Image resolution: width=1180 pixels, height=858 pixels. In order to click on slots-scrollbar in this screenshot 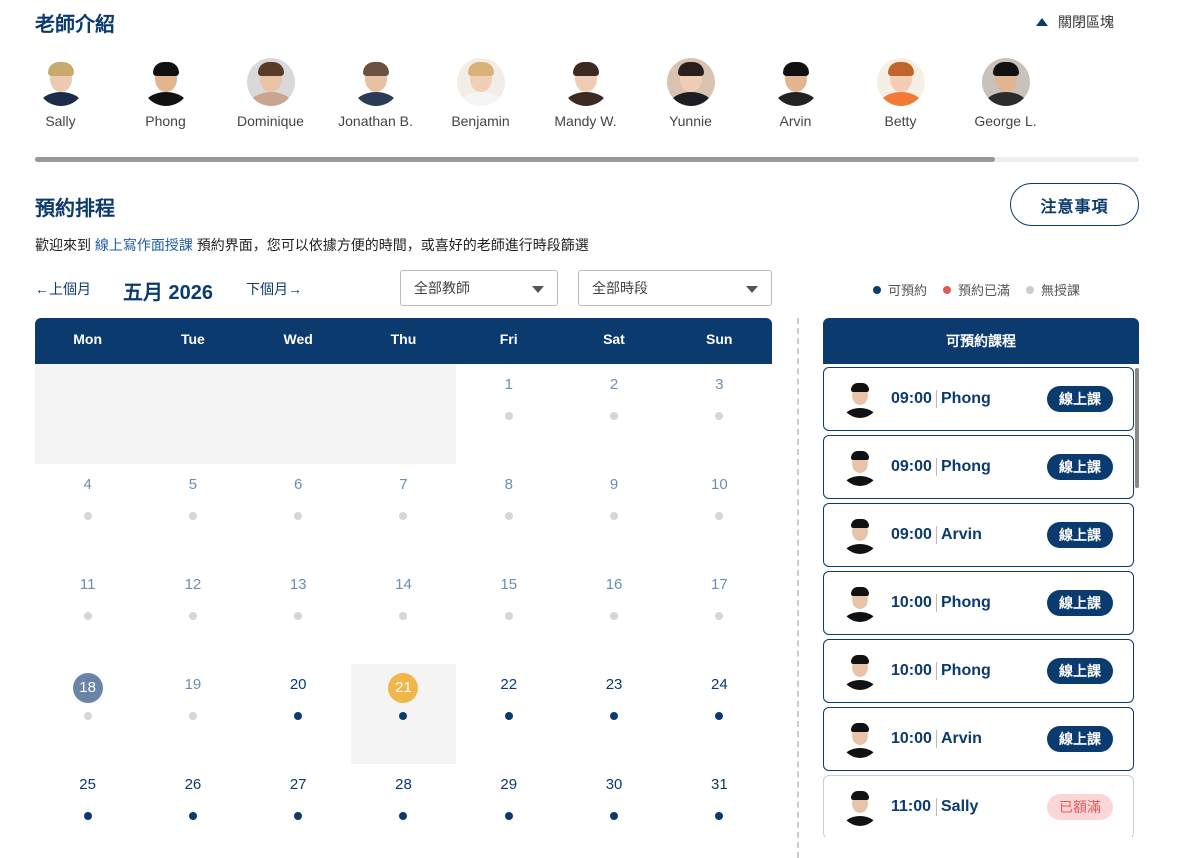, I will do `click(1137, 428)`.